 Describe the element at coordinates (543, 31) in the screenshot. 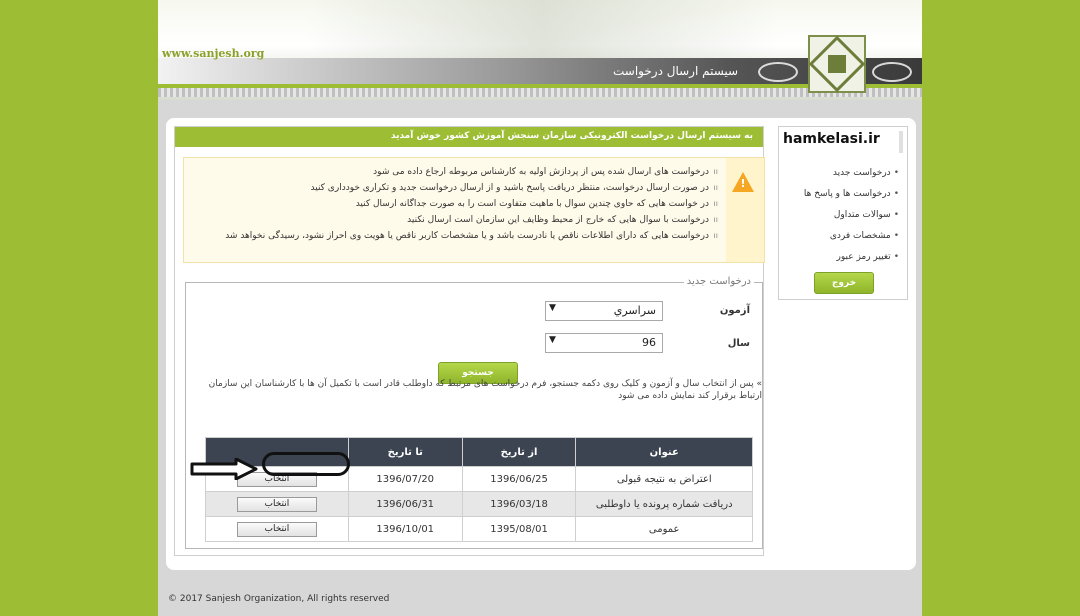

I see `header-building-image` at that location.